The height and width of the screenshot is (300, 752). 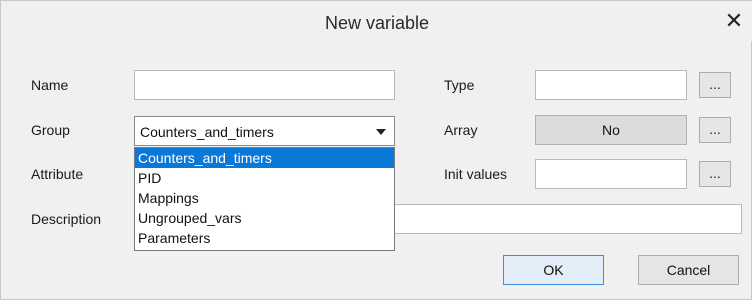 What do you see at coordinates (611, 130) in the screenshot?
I see `array-value: No` at bounding box center [611, 130].